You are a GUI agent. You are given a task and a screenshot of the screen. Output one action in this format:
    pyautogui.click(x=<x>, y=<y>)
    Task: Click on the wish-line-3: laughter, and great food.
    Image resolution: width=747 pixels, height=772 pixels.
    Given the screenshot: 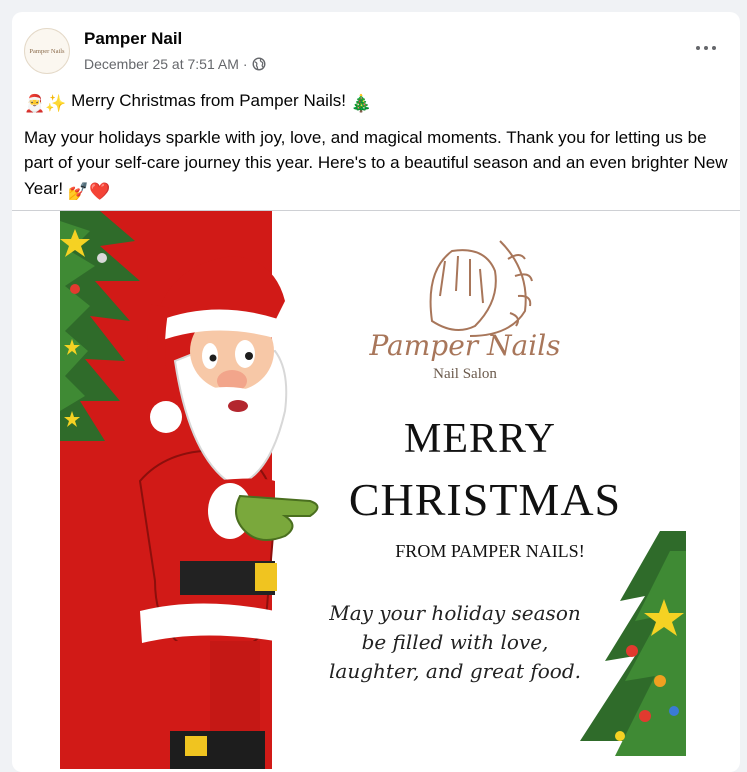 What is the action you would take?
    pyautogui.click(x=455, y=671)
    